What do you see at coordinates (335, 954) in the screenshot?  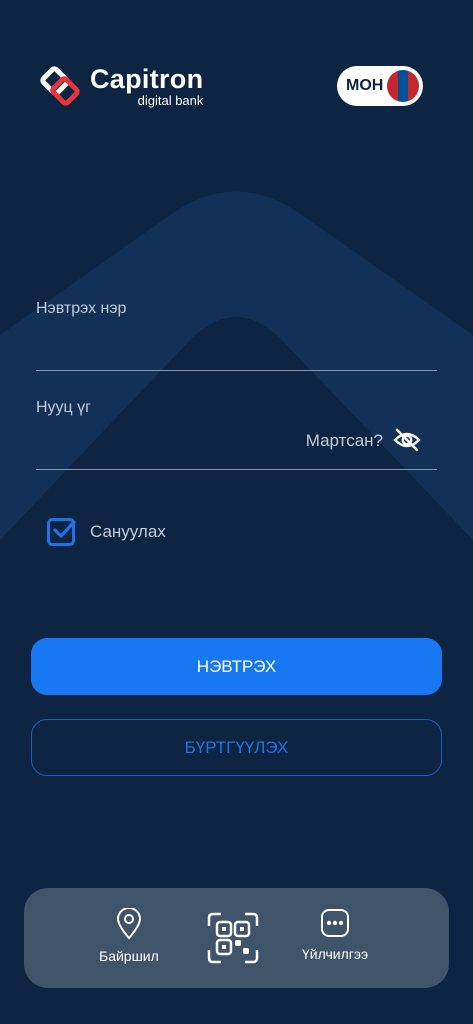 I see `nav-services-label: Үйлчилгээ` at bounding box center [335, 954].